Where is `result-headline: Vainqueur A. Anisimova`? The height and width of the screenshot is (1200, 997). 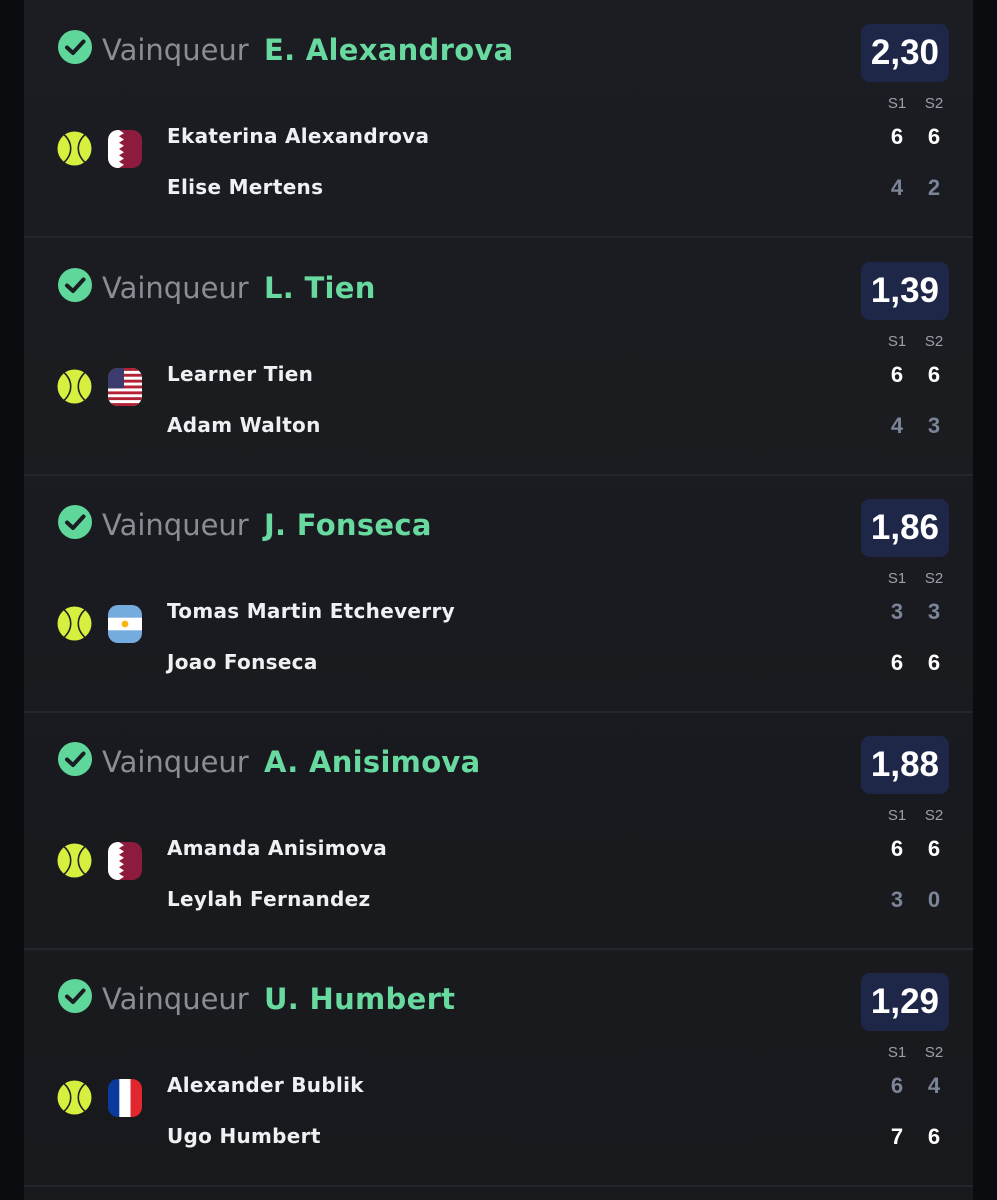
result-headline: Vainqueur A. Anisimova is located at coordinates (291, 762).